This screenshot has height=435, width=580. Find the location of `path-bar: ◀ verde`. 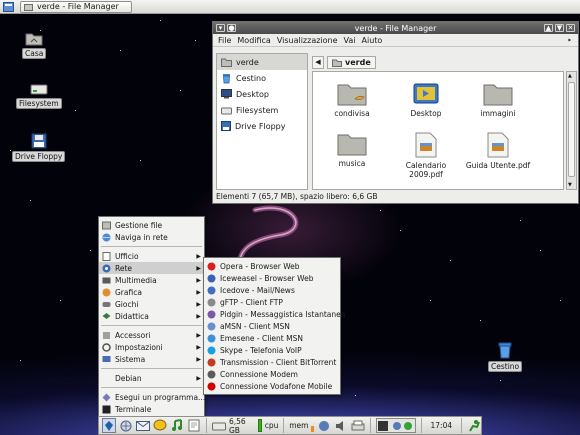

path-bar: ◀ verde is located at coordinates (344, 62).